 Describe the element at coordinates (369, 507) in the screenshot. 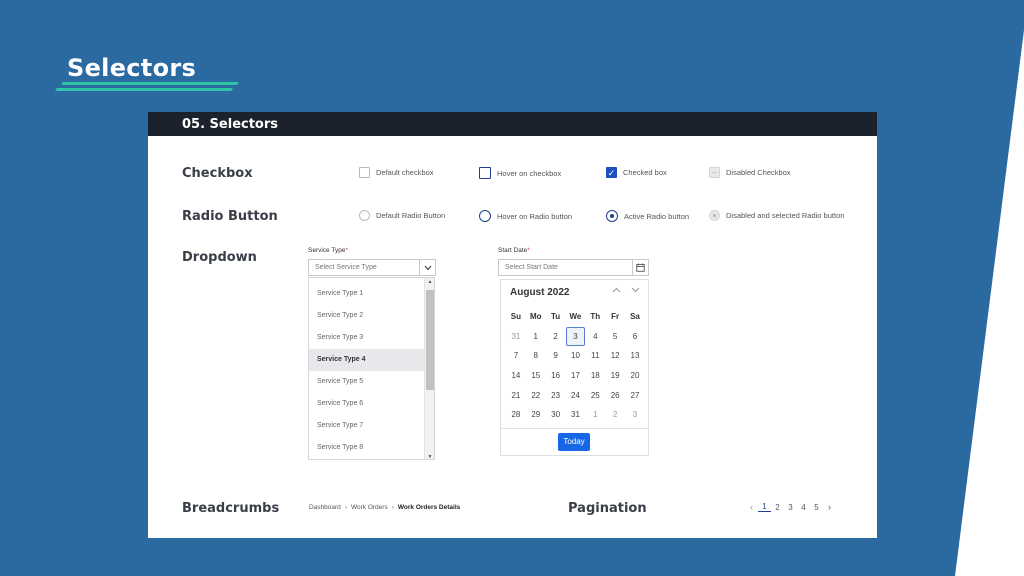

I see `breadcrumb-item: Work Orders` at that location.